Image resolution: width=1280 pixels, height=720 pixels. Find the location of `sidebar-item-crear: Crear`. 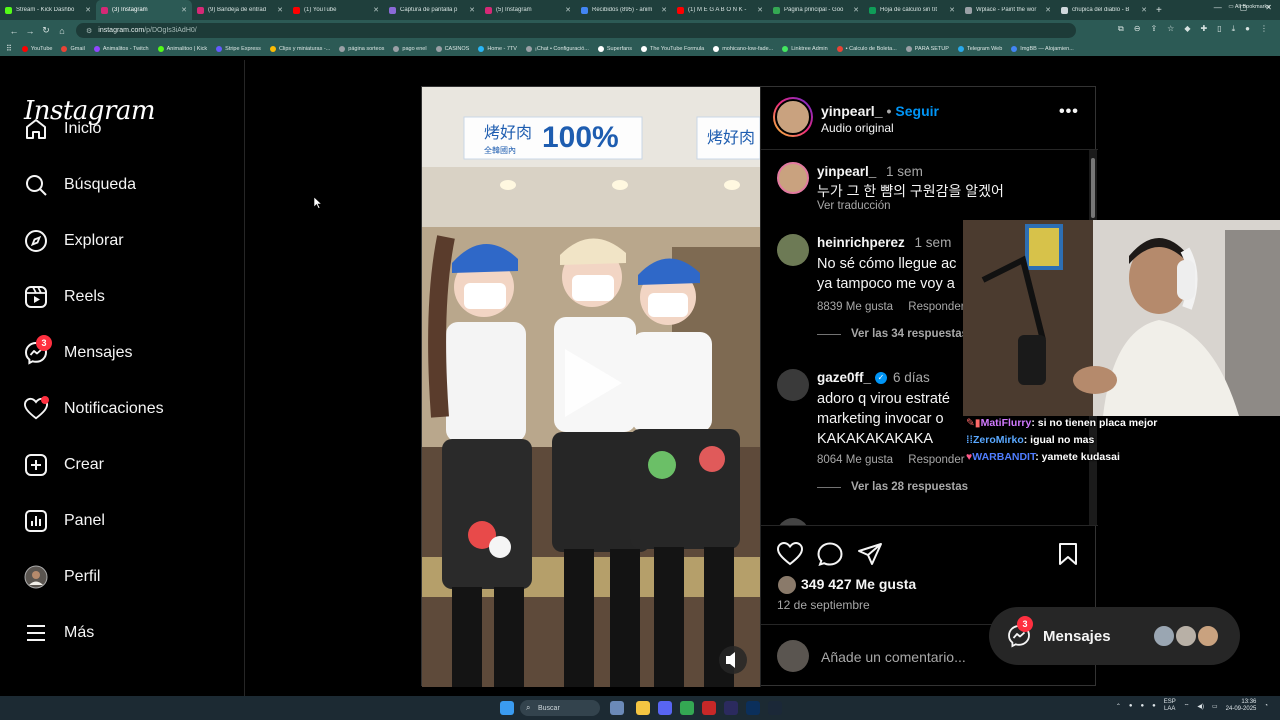

sidebar-item-crear: Crear is located at coordinates (124, 465).